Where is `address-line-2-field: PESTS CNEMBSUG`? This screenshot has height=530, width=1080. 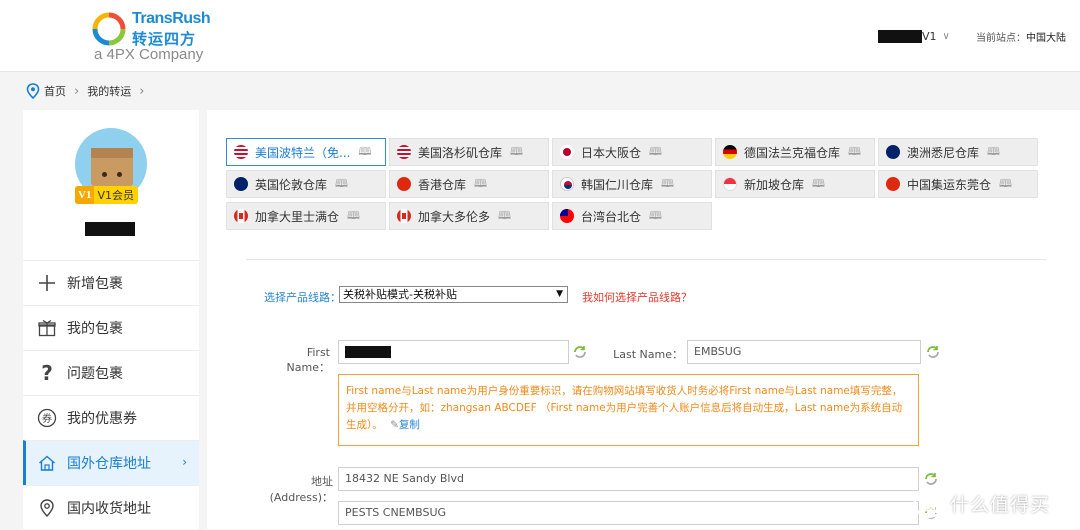 address-line-2-field: PESTS CNEMBSUG is located at coordinates (628, 513).